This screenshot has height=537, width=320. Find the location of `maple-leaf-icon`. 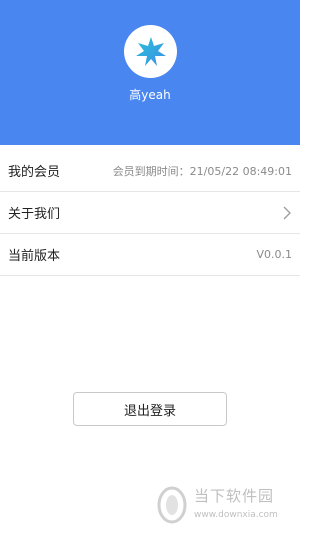

maple-leaf-icon is located at coordinates (150, 51).